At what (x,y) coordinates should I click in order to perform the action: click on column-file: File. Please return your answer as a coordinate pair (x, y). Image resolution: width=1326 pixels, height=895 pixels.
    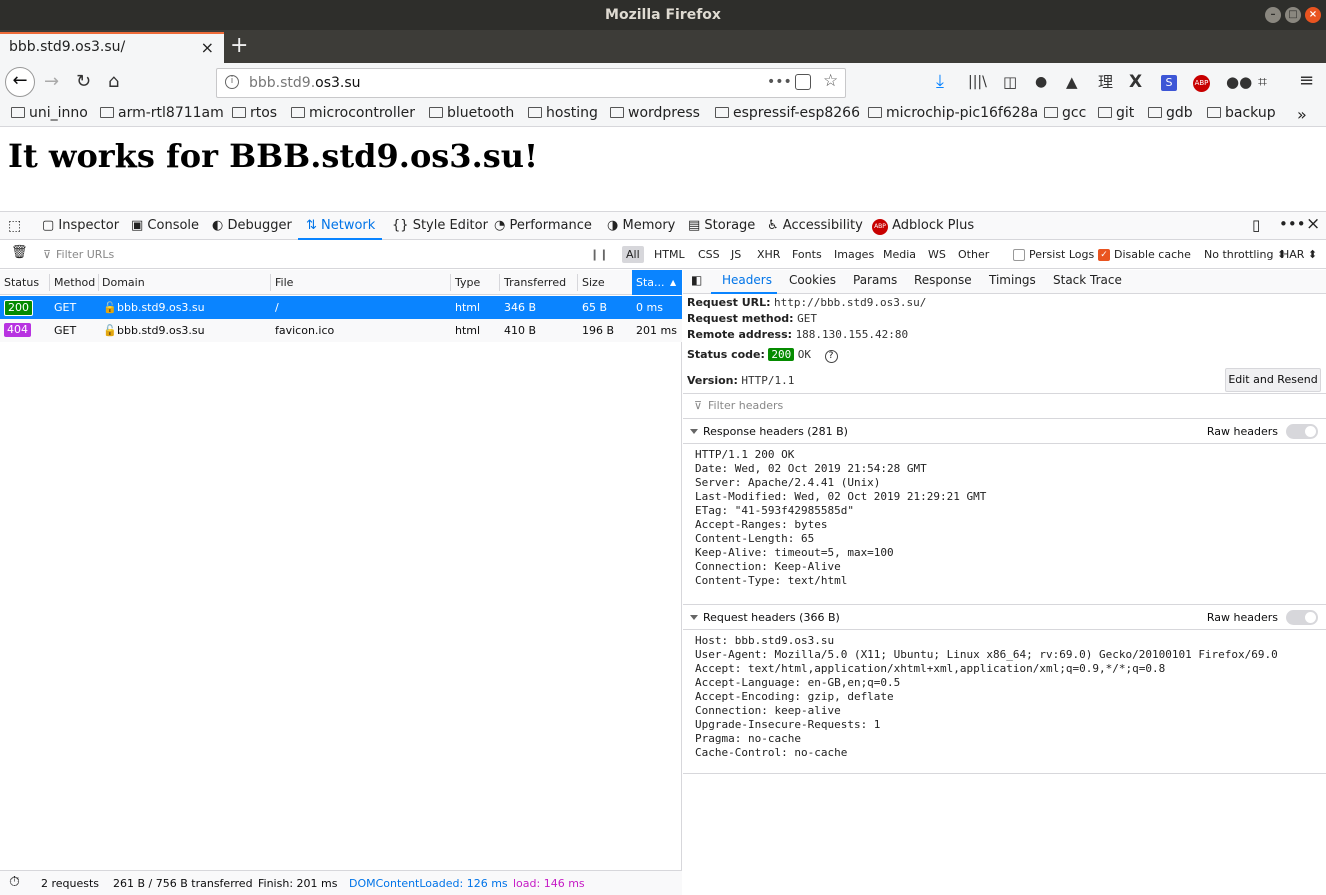
    Looking at the image, I should click on (284, 282).